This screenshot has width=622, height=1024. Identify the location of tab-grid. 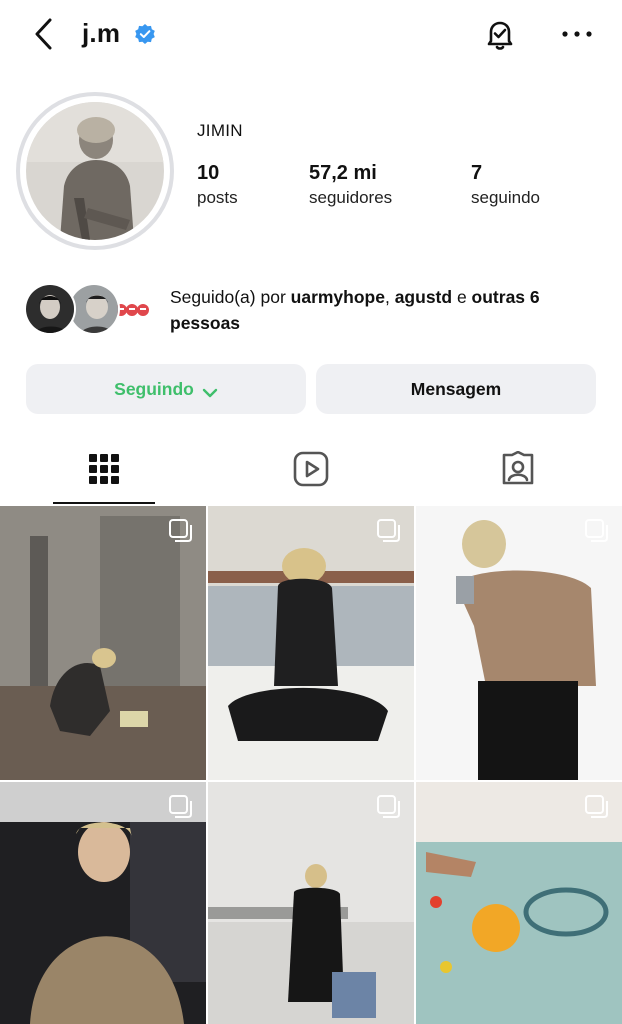
(104, 471).